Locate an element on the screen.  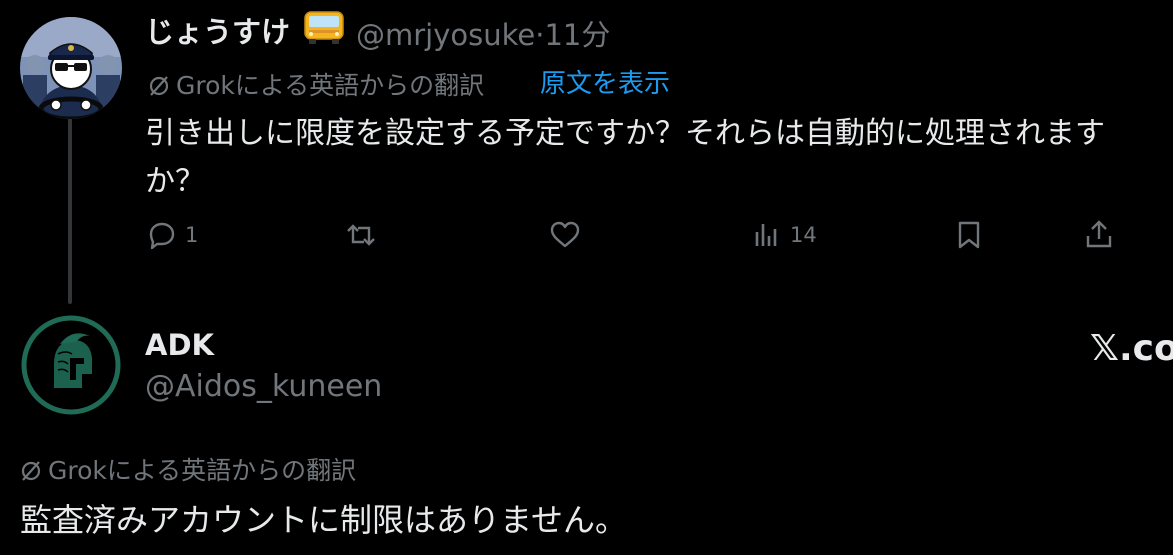
timestamp: 11分 is located at coordinates (577, 35).